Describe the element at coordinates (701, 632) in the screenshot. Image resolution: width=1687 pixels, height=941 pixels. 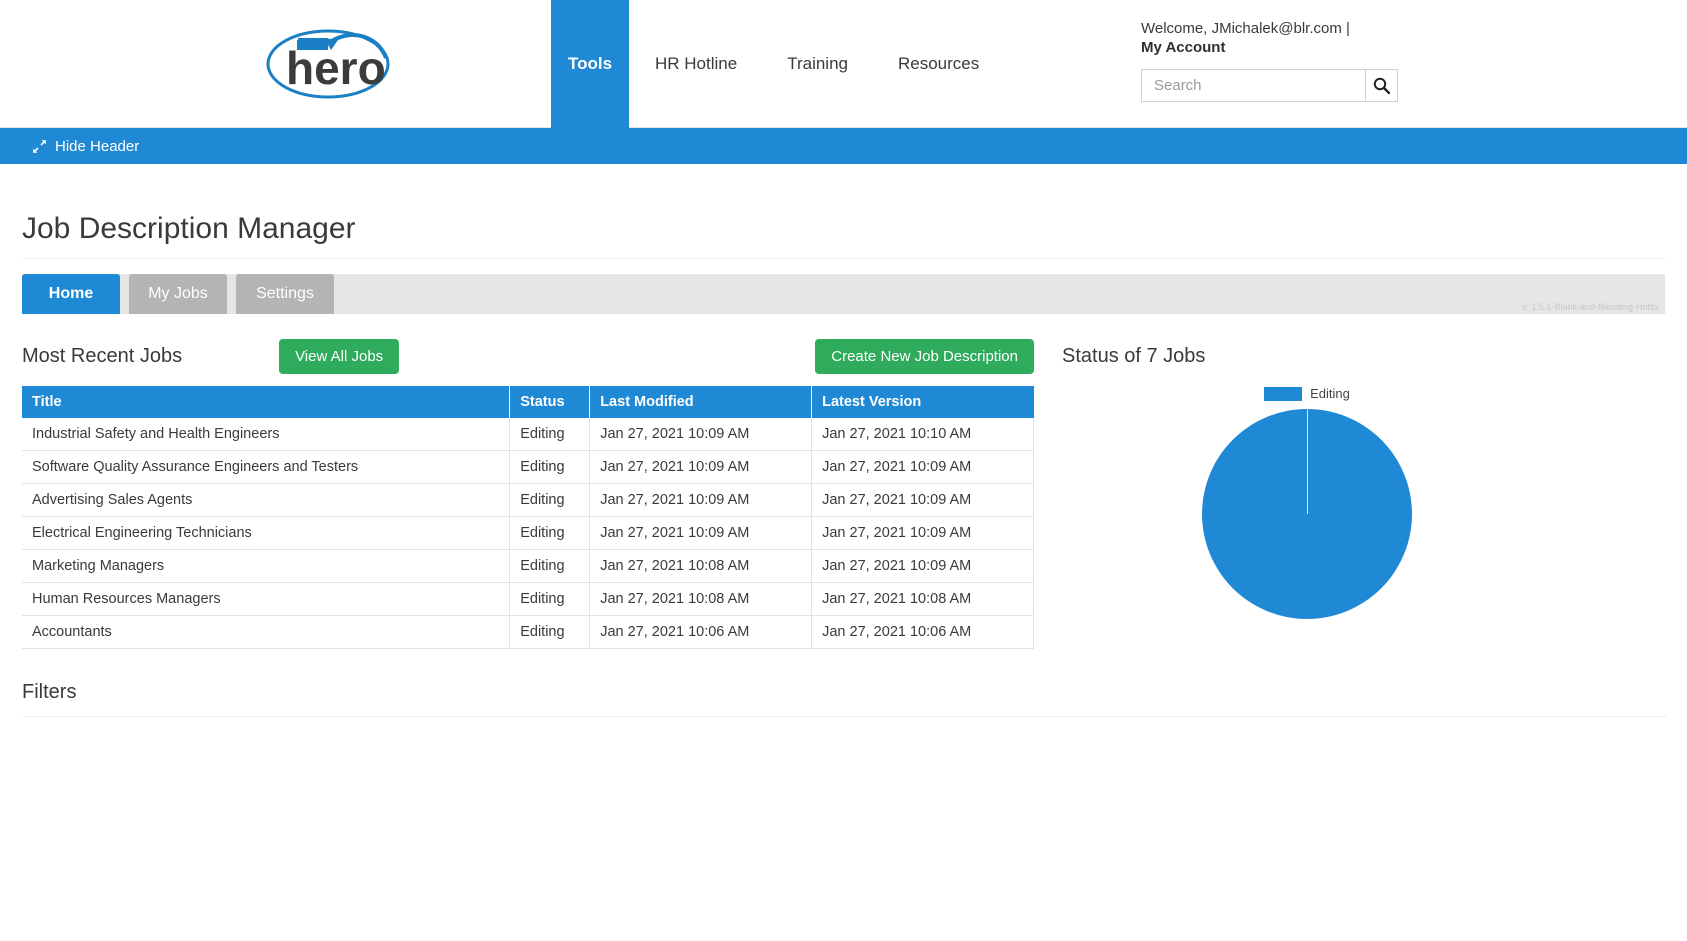
I see `cell-last-modified: Jan 27, 2021 10:06 AM` at that location.